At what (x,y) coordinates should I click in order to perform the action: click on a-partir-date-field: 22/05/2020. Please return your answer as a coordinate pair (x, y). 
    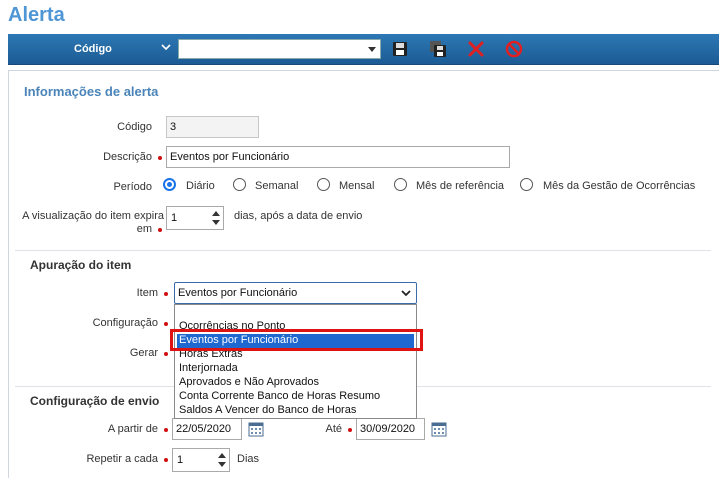
    Looking at the image, I should click on (207, 429).